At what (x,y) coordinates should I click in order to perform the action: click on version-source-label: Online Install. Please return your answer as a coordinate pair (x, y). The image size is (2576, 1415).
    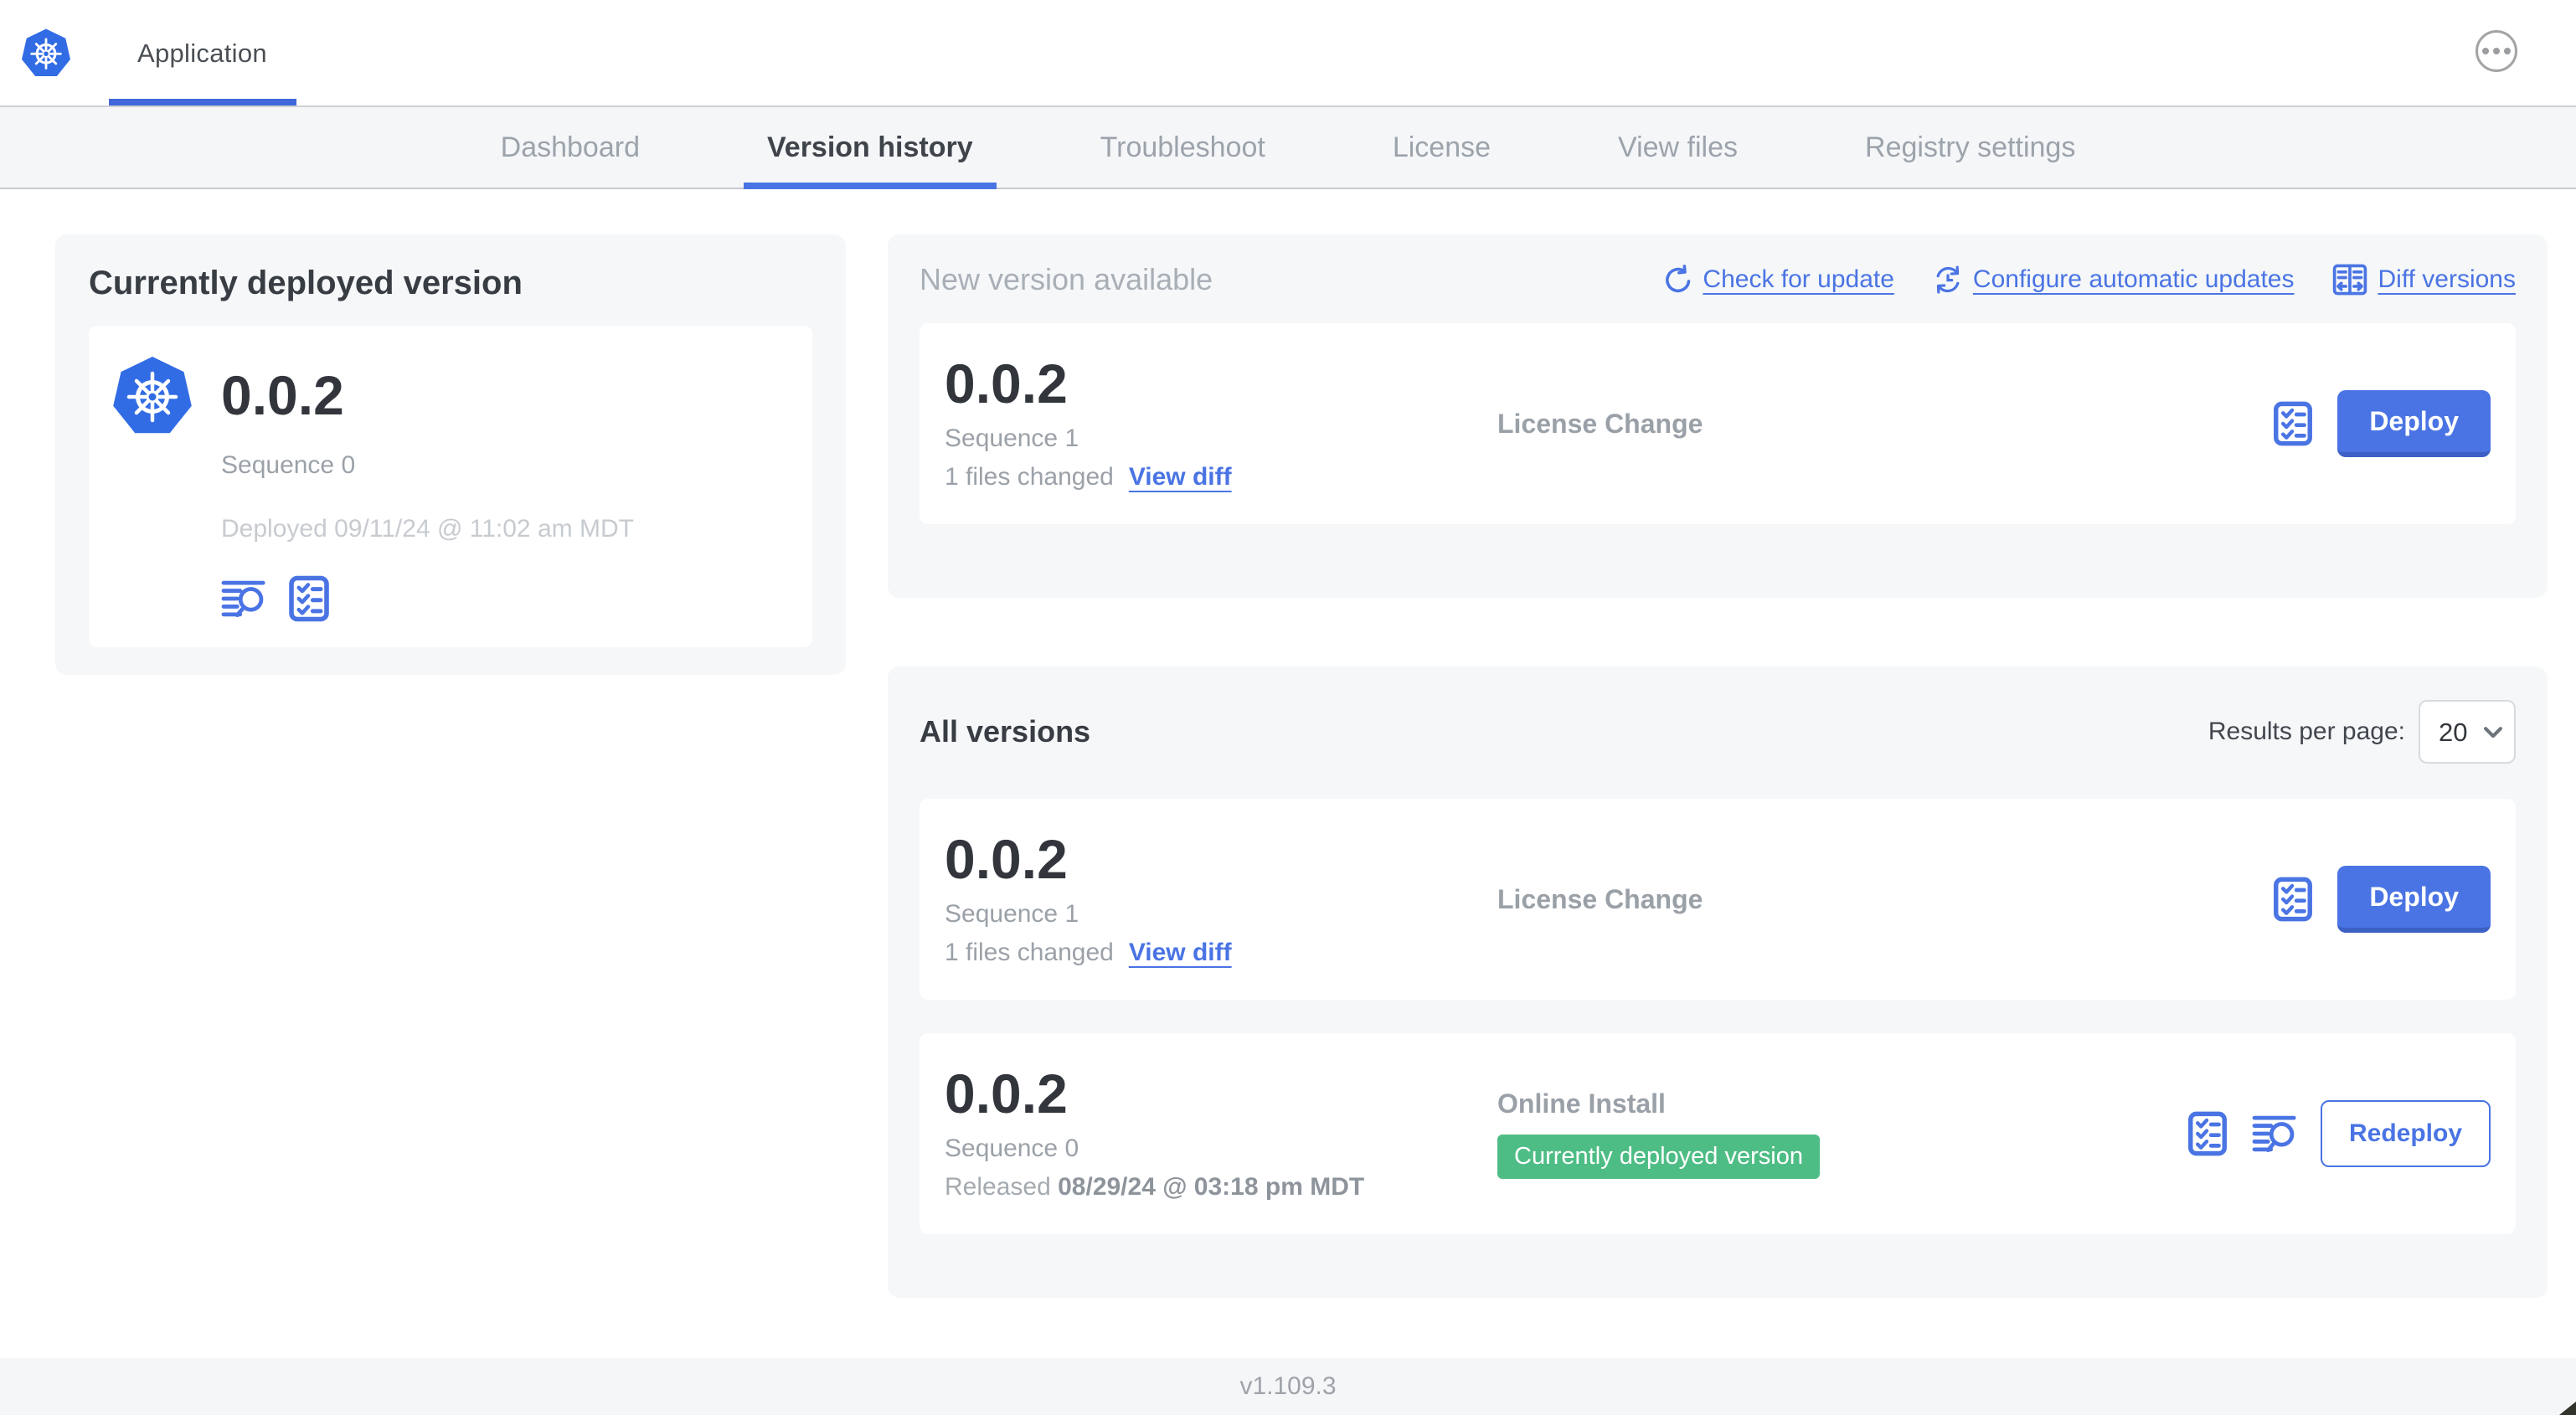
    Looking at the image, I should click on (1581, 1103).